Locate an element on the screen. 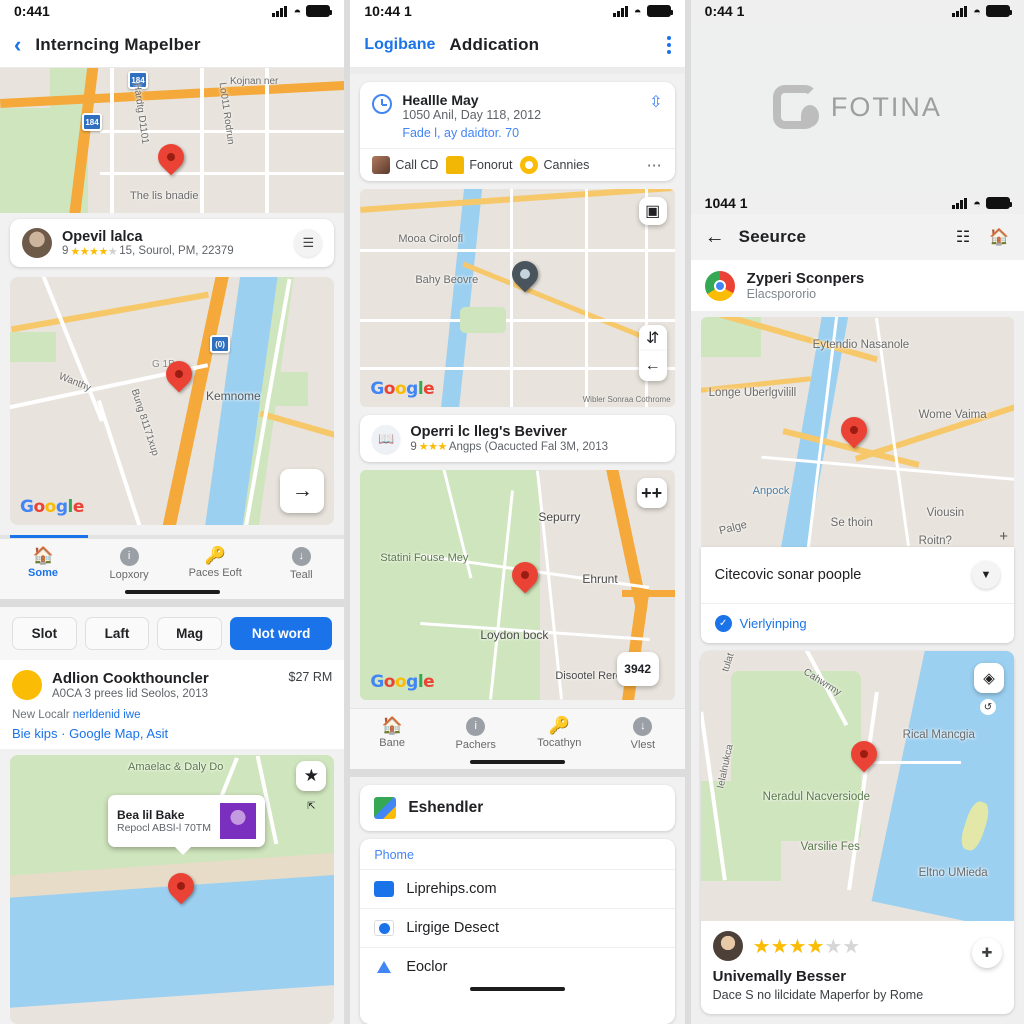  map-label: Disootel Rerd is located at coordinates (588, 676).